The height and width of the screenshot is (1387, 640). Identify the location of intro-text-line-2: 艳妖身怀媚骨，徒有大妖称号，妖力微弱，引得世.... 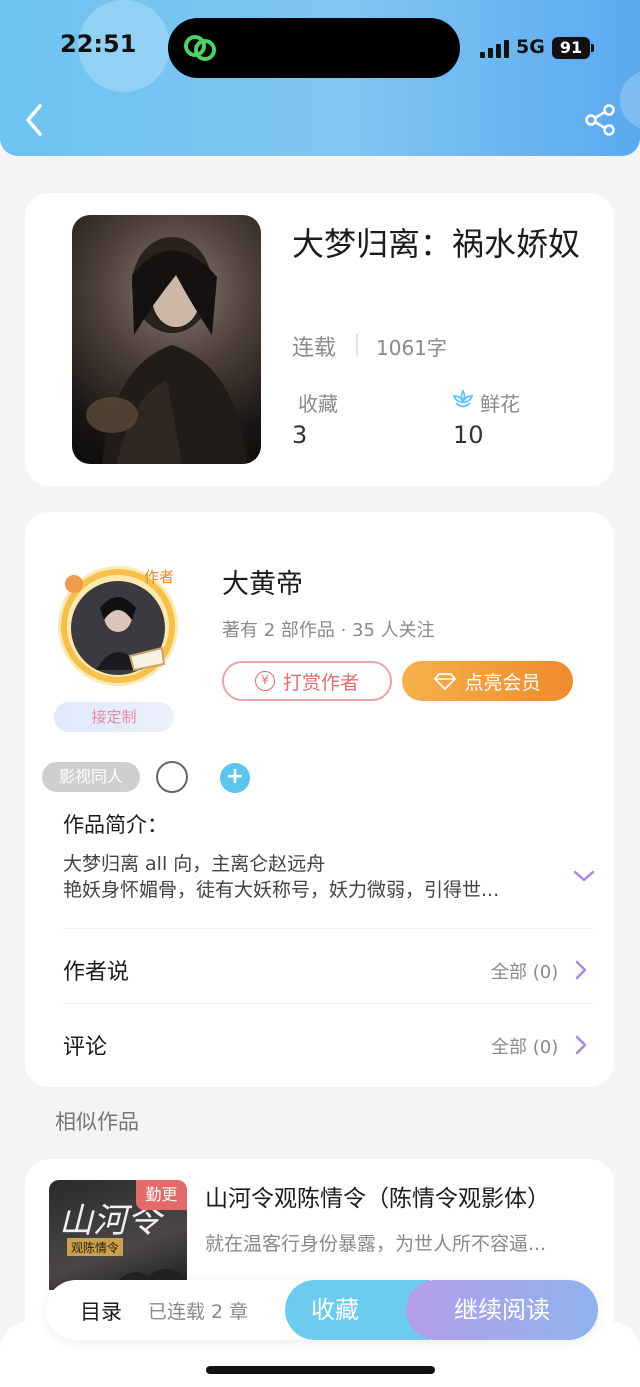
(281, 890).